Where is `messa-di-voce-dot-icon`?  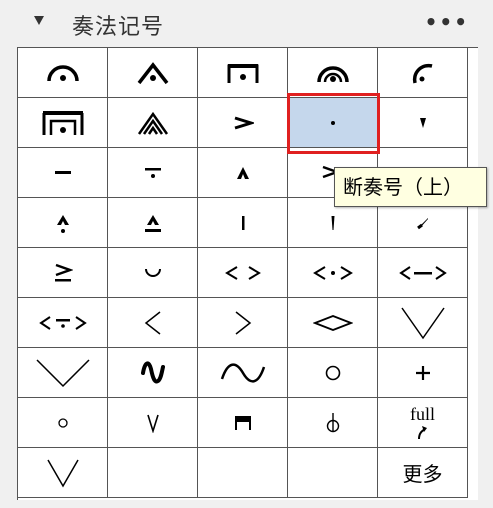
messa-di-voce-dot-icon is located at coordinates (333, 273).